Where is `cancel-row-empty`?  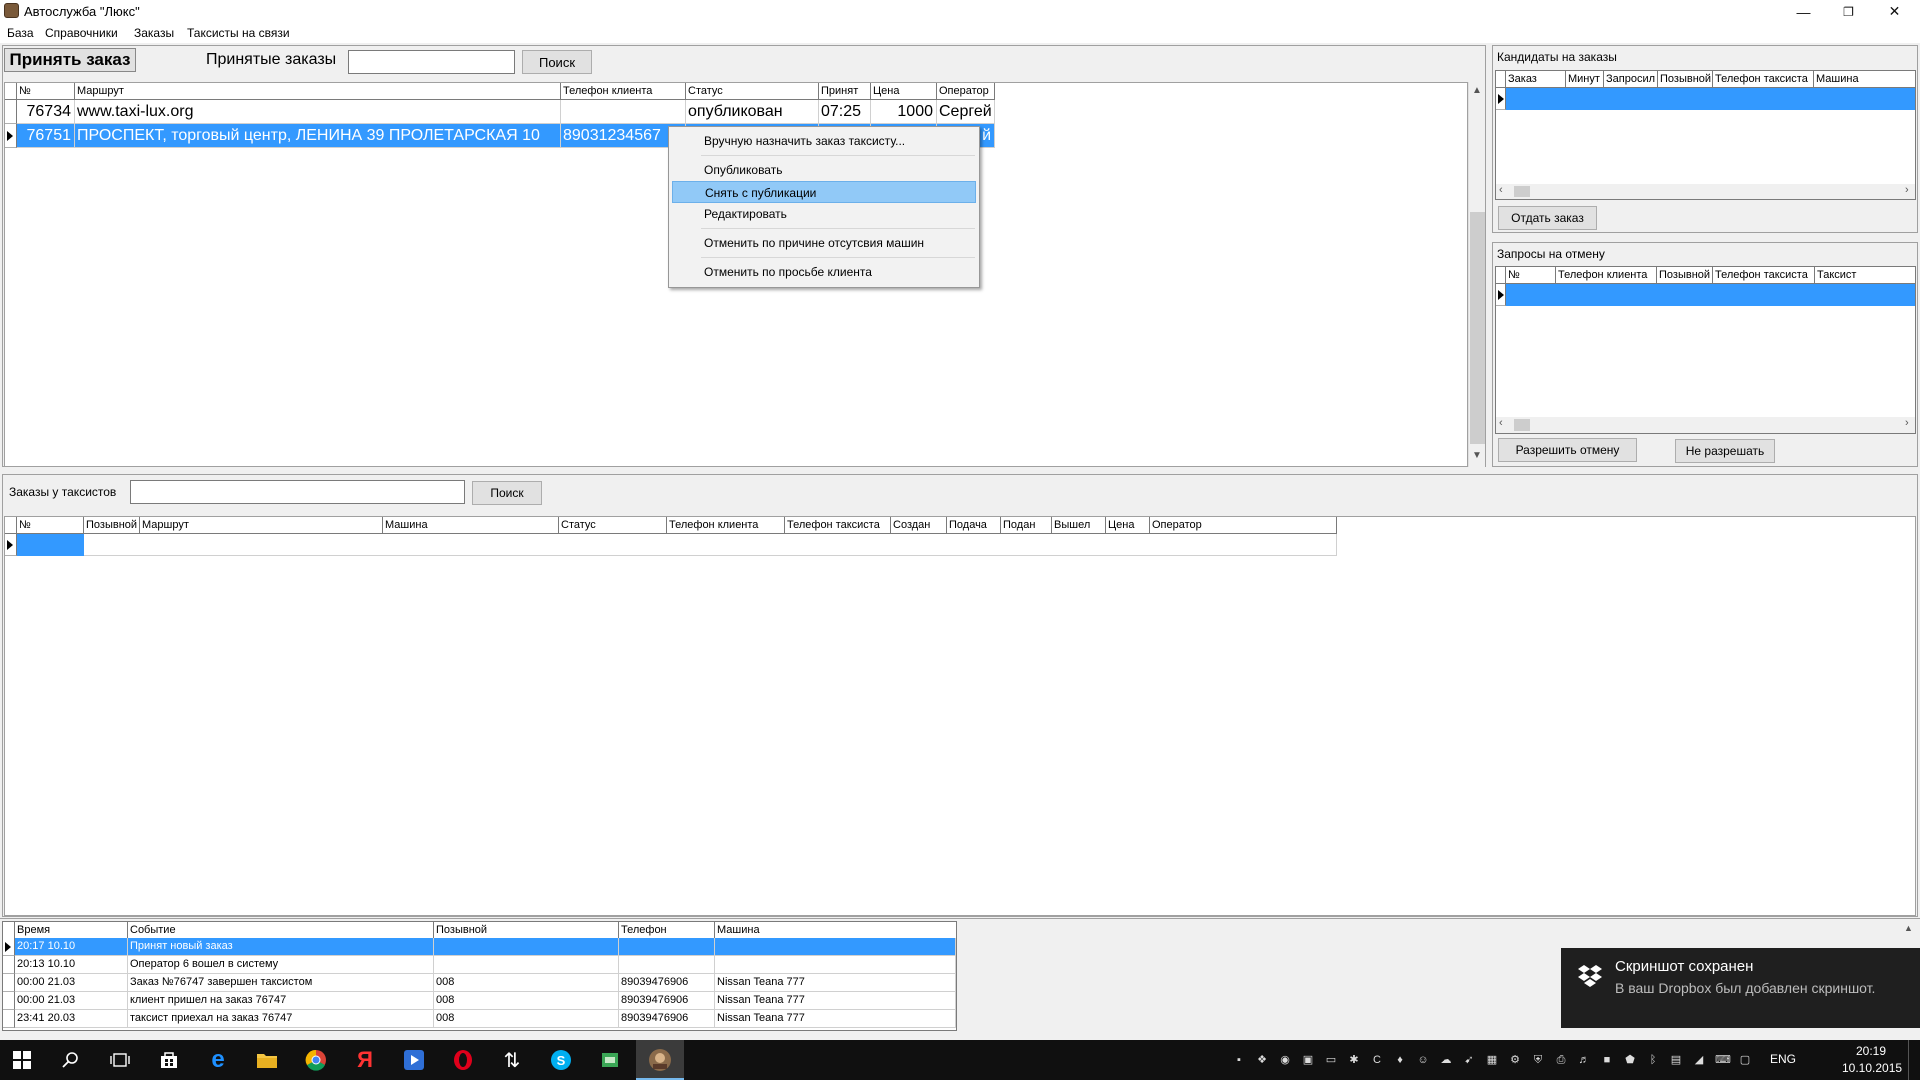
cancel-row-empty is located at coordinates (1710, 295).